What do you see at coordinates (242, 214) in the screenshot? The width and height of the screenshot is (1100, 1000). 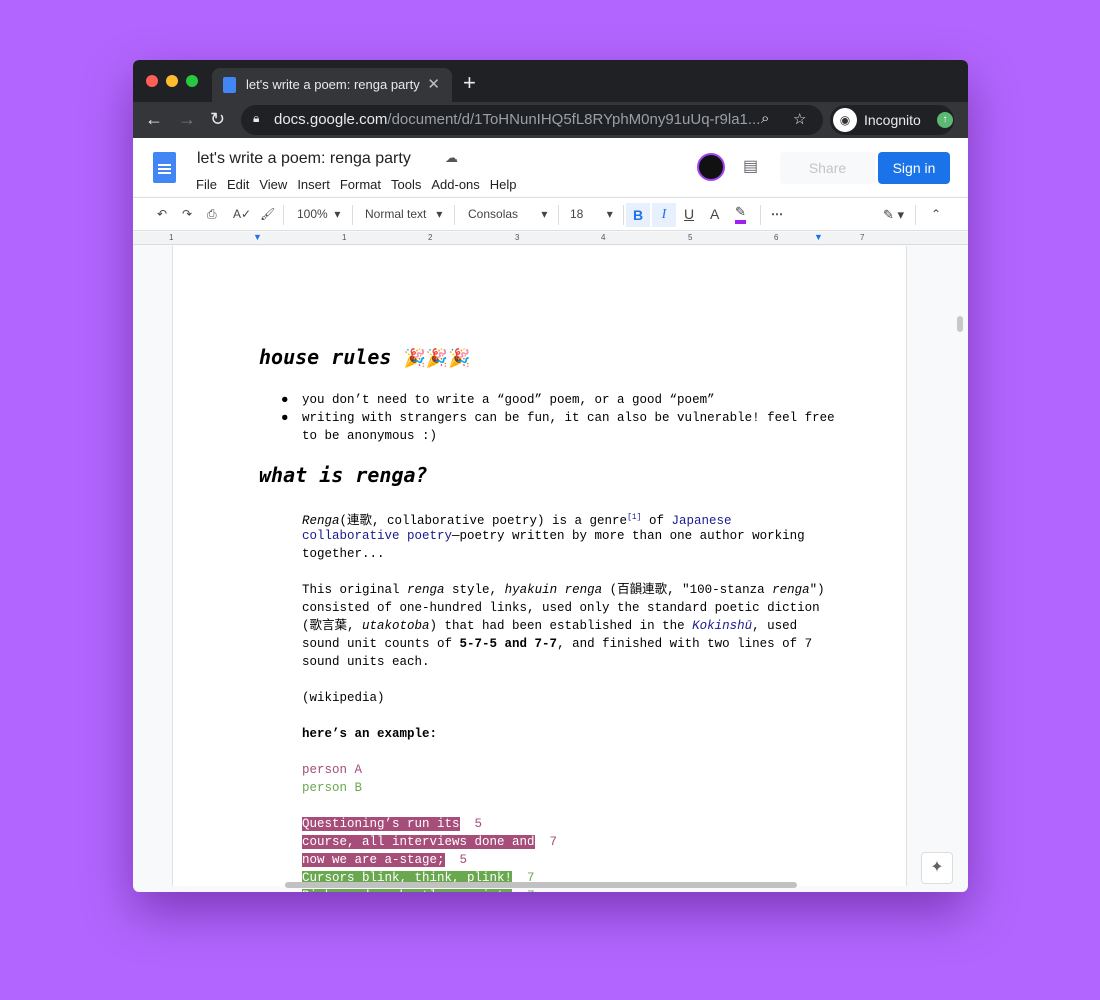 I see `spellcheck-icon: A✓` at bounding box center [242, 214].